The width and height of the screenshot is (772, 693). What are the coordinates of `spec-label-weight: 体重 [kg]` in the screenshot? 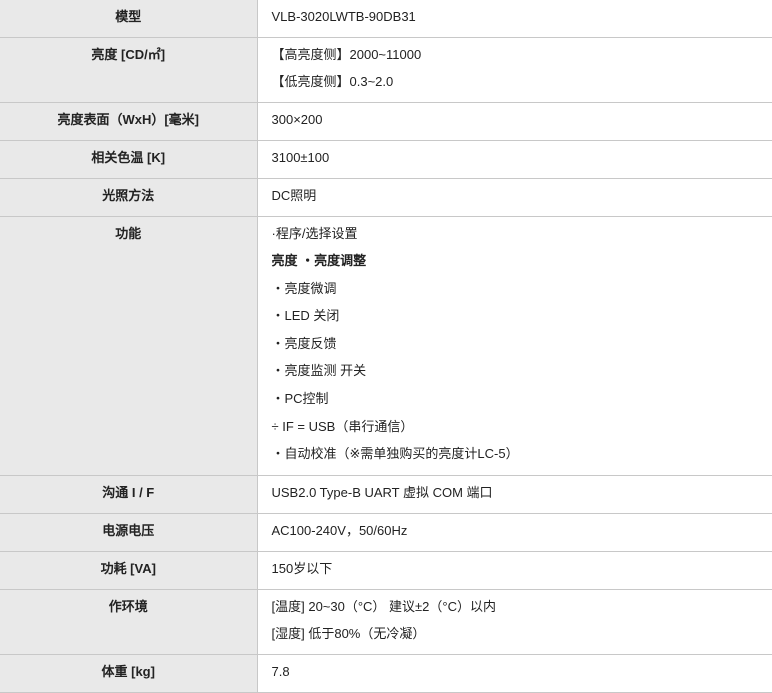 It's located at (129, 673).